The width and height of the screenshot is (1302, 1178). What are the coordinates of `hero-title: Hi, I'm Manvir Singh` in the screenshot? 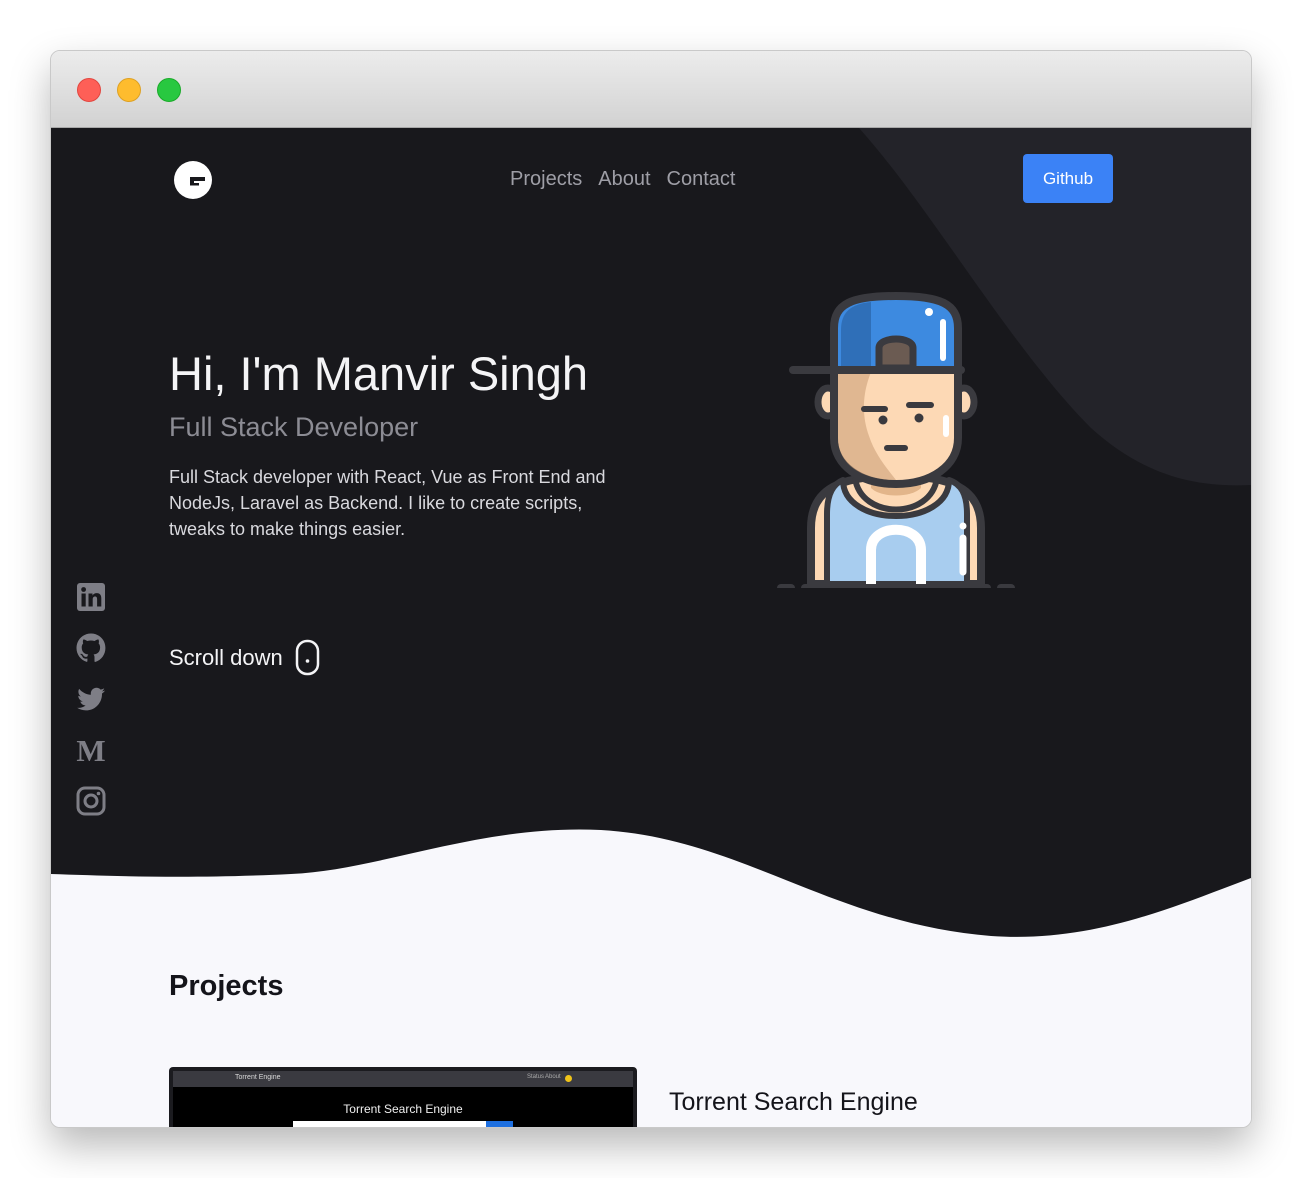 It's located at (379, 373).